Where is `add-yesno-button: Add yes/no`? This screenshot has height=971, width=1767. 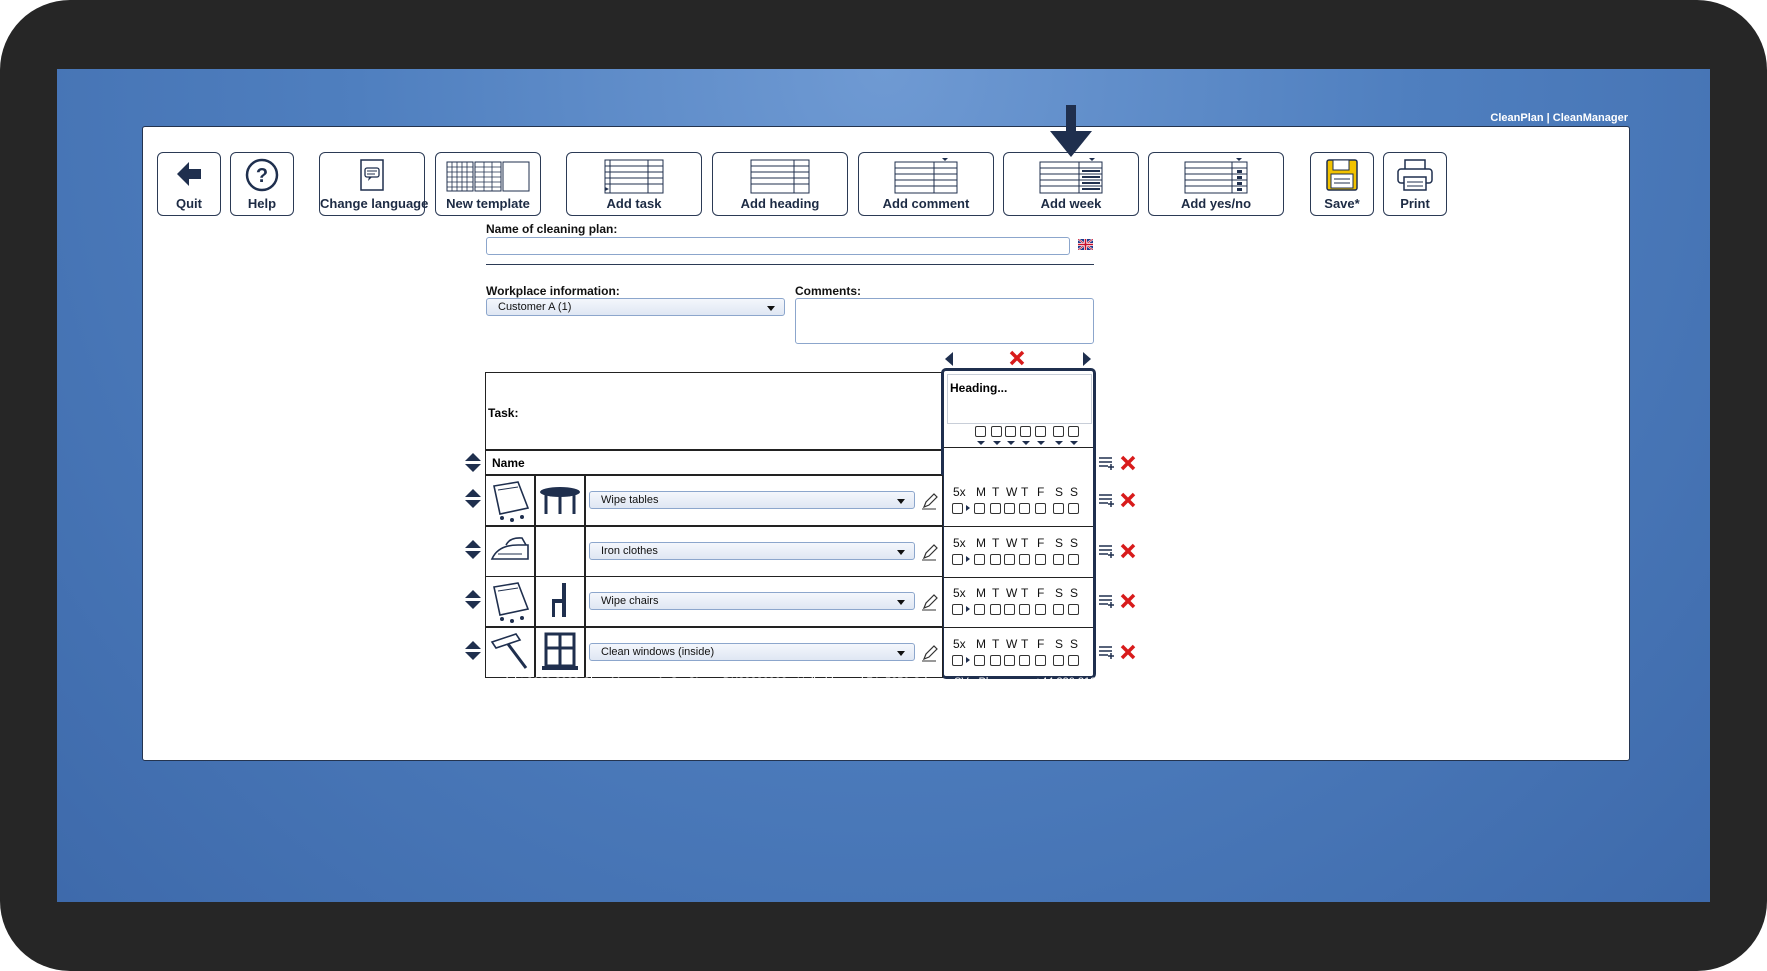
add-yesno-button: Add yes/no is located at coordinates (1216, 184).